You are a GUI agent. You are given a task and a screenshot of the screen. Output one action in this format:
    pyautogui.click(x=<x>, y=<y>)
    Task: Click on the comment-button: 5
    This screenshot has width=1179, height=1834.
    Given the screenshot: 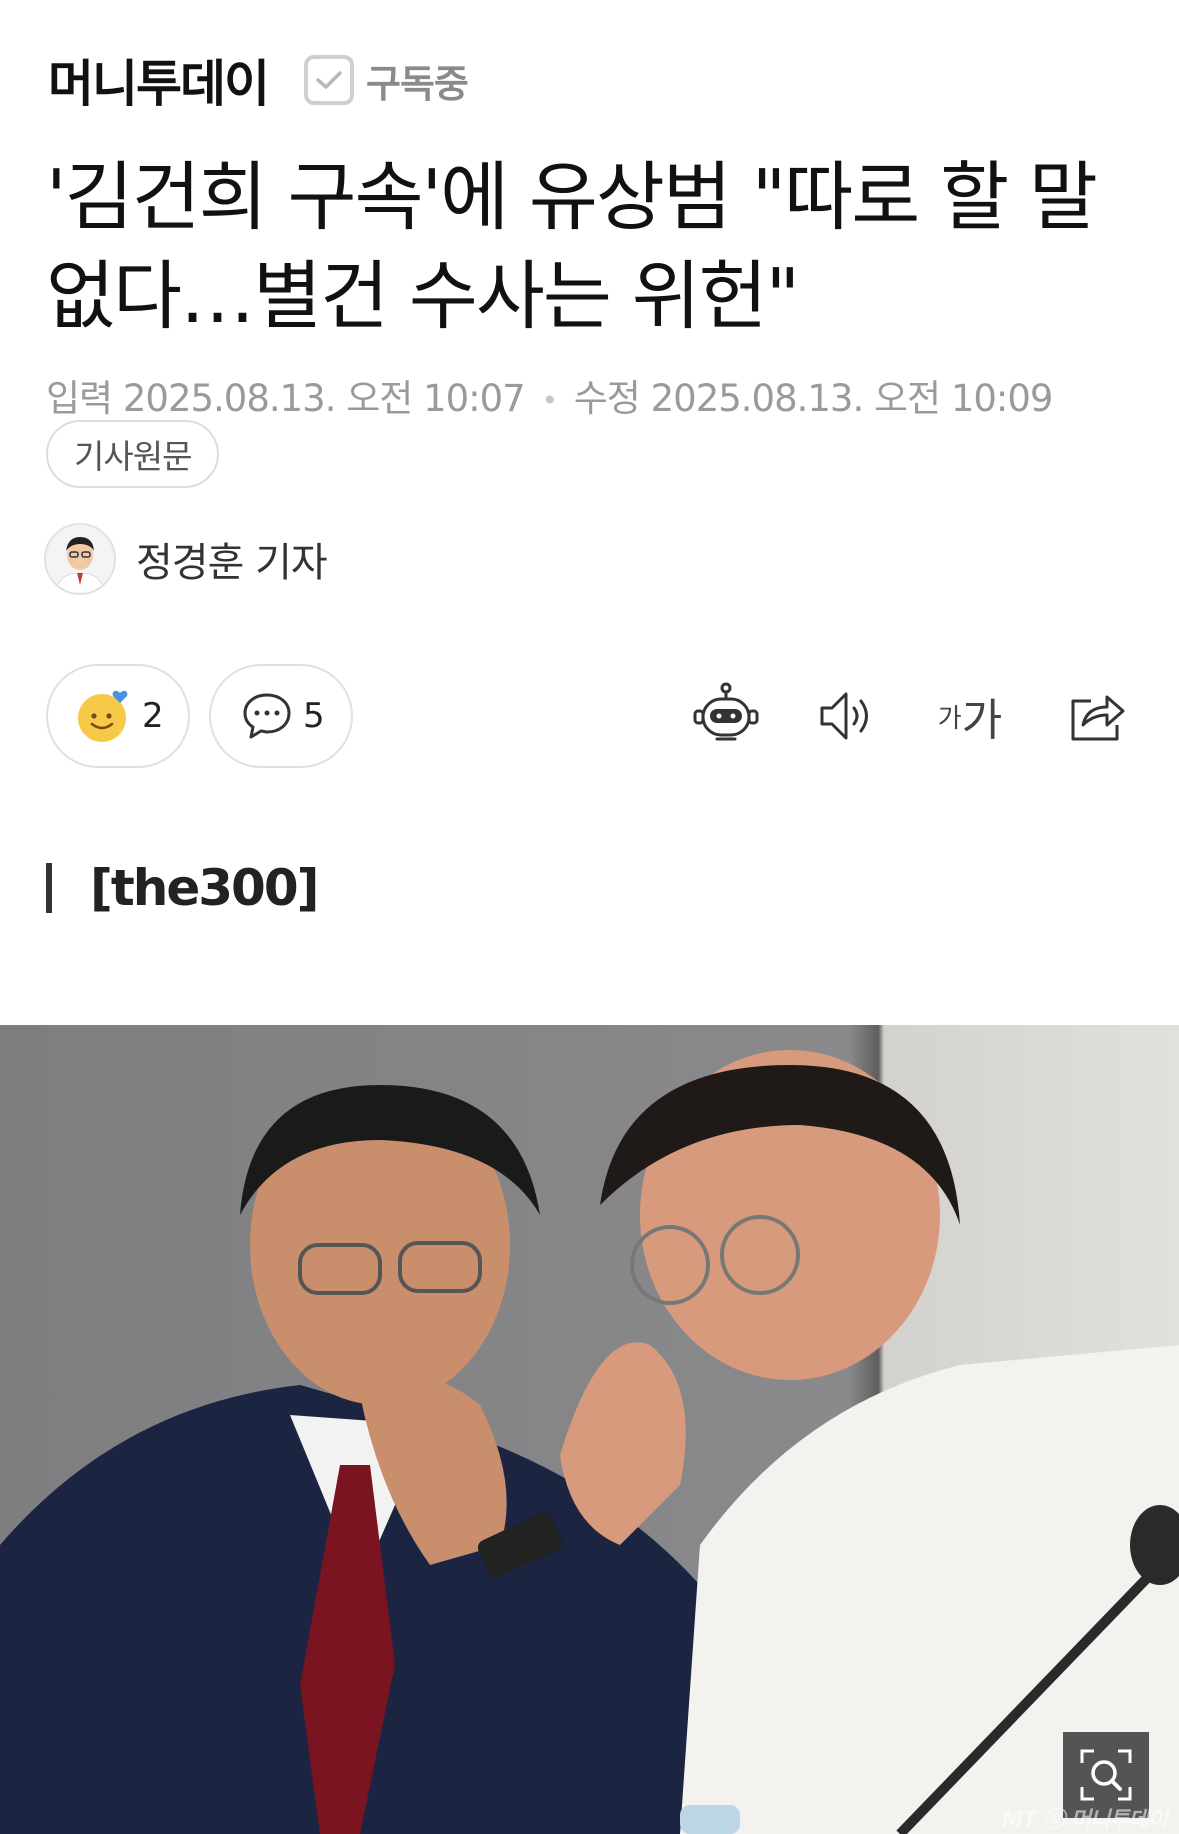 What is the action you would take?
    pyautogui.click(x=281, y=716)
    